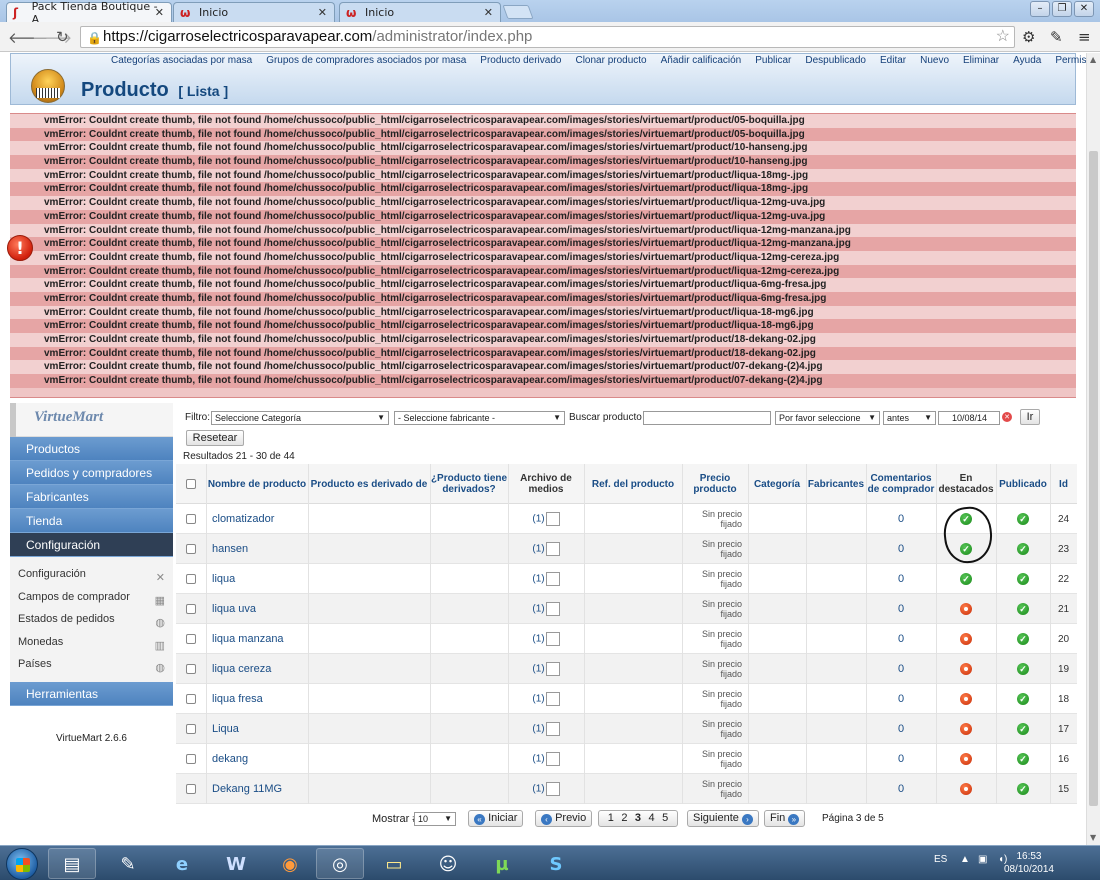  I want to click on before-after-select: antes ▼, so click(909, 418).